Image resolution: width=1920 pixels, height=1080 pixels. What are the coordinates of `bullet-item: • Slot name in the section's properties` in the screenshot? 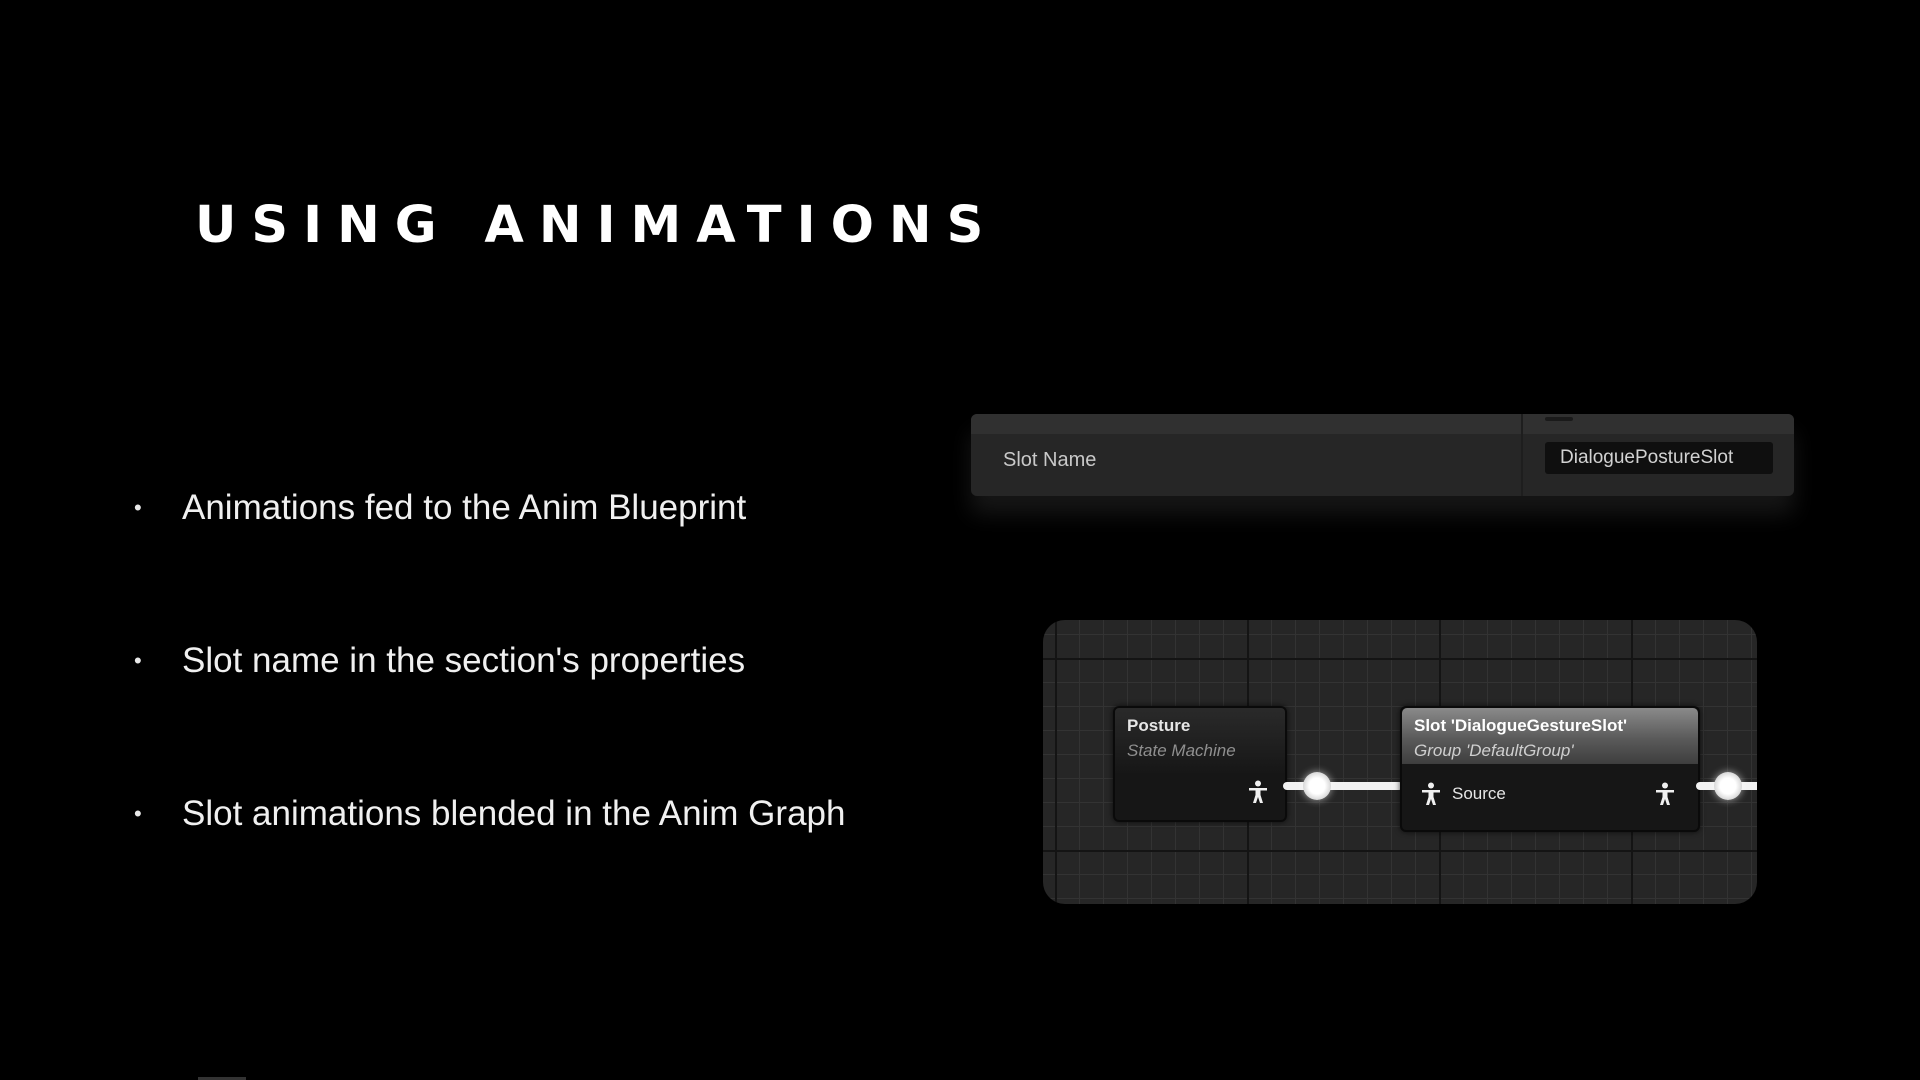 It's located at (487, 707).